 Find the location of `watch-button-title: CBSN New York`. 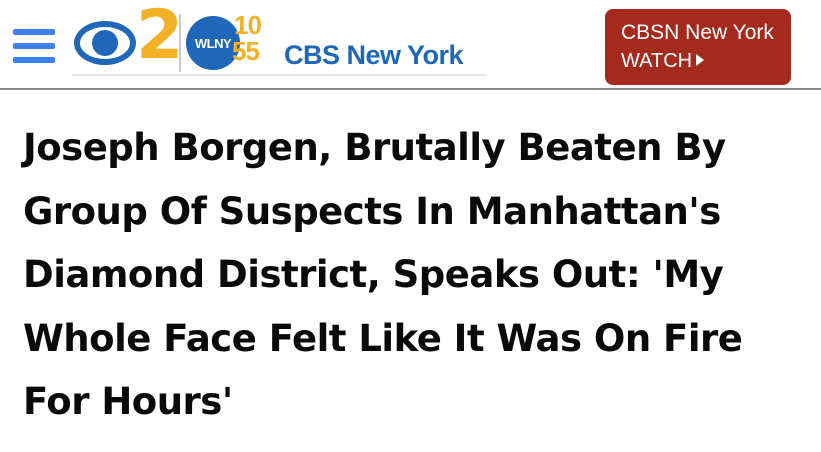

watch-button-title: CBSN New York is located at coordinates (697, 32).